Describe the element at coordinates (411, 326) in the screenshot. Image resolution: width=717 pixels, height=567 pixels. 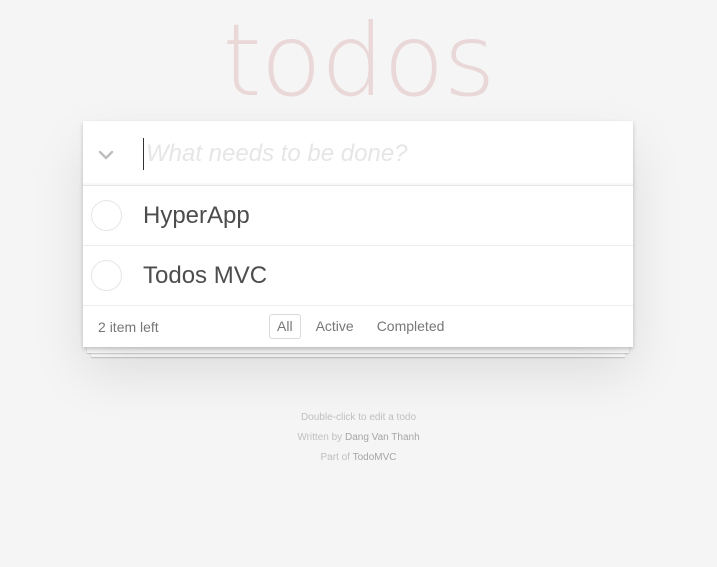
I see `filter-completed: Completed` at that location.